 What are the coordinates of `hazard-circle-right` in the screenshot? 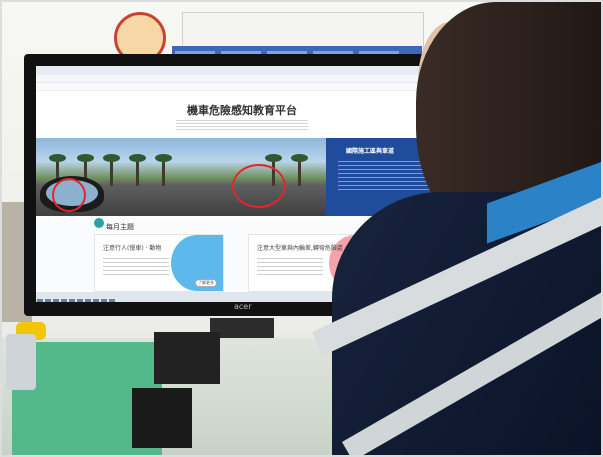 It's located at (259, 186).